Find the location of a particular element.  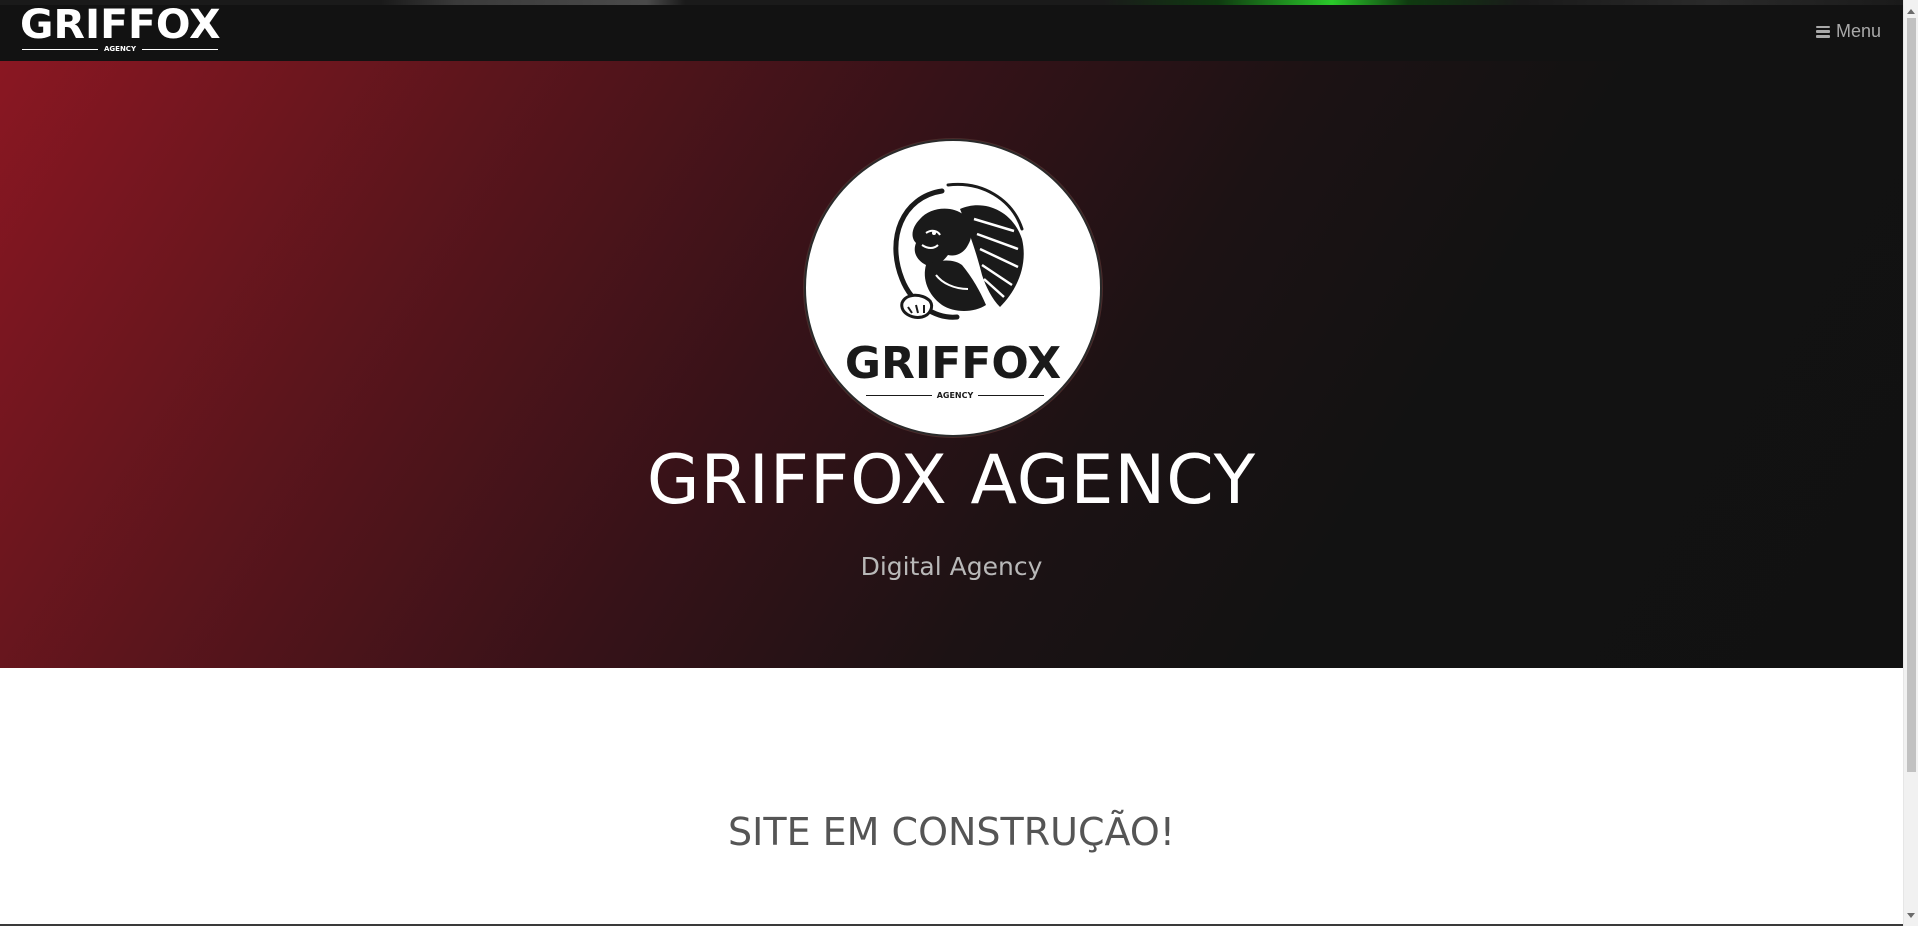

hero-logo-wordmark: GRIFFOX is located at coordinates (953, 363).